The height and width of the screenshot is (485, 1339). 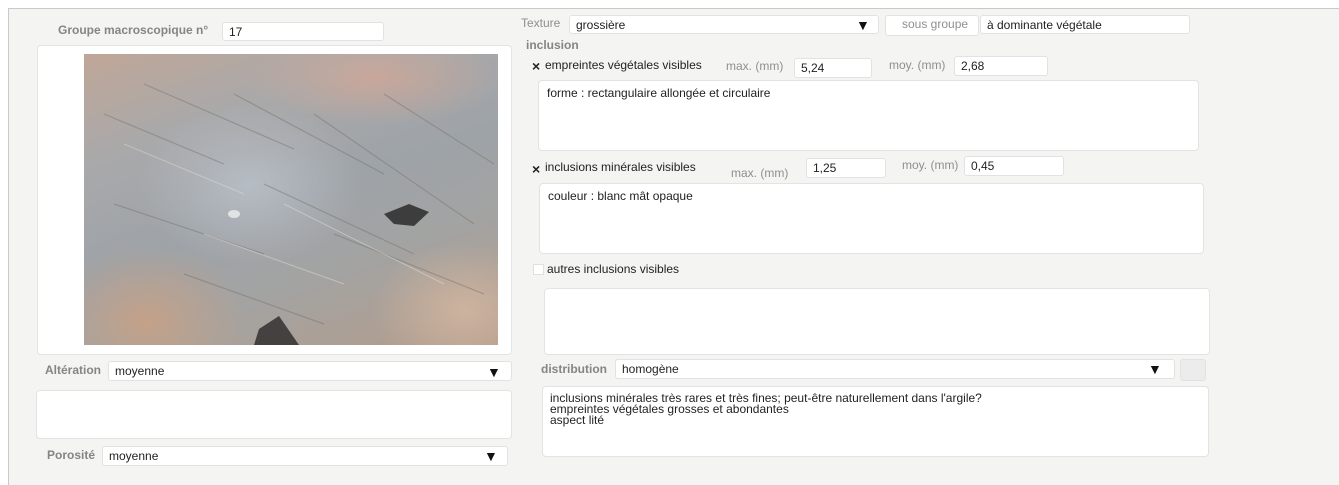 I want to click on alteration-label: Altération, so click(x=73, y=370).